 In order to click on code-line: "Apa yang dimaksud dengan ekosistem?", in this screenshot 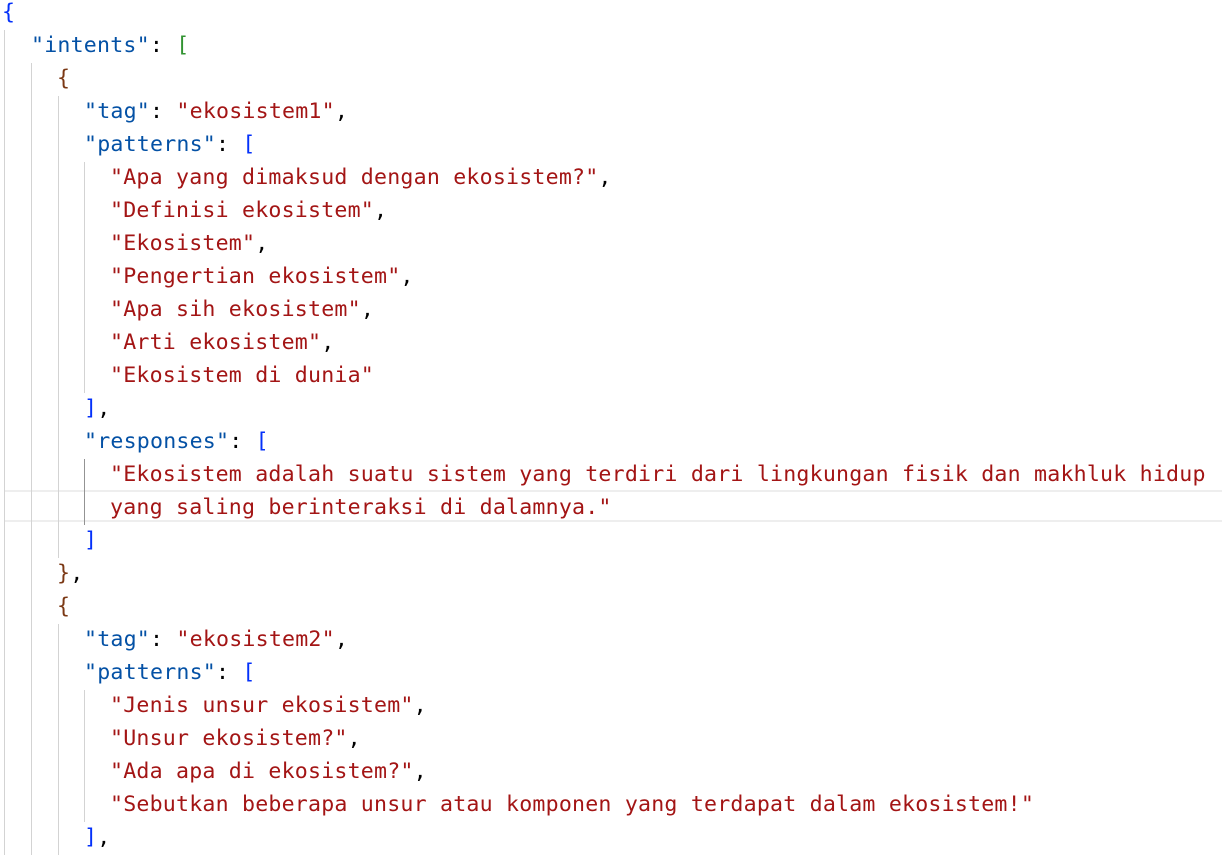, I will do `click(361, 177)`.